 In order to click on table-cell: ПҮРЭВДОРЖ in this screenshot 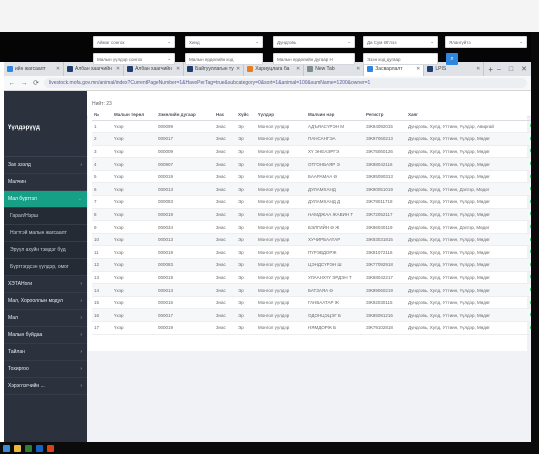, I will do `click(335, 252)`.